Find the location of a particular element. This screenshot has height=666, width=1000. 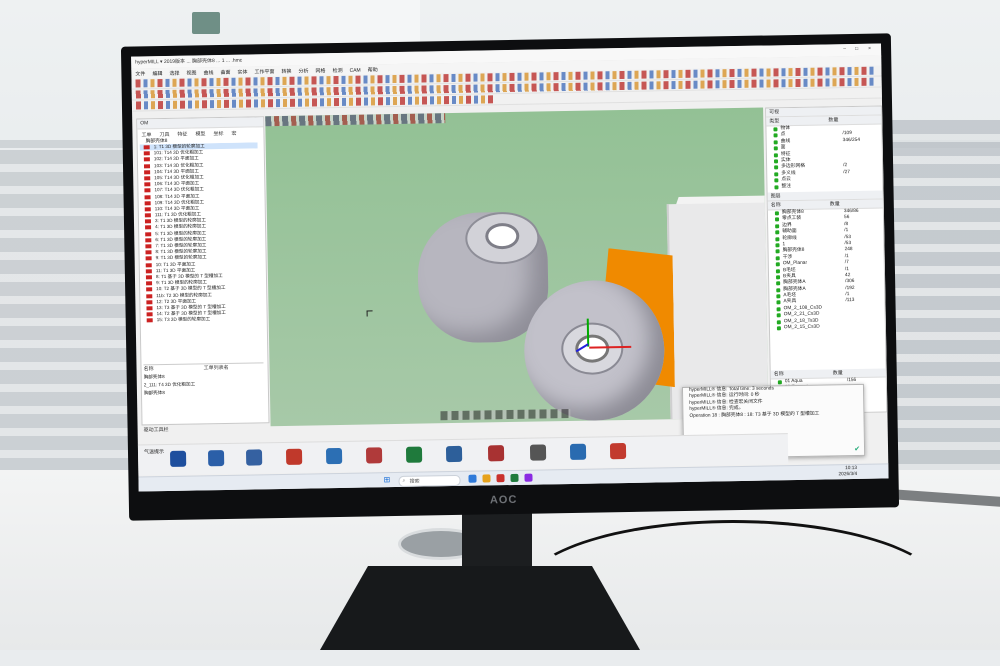

job-label: 15: T3 3D 模型的轮廓加工 is located at coordinates (183, 319).